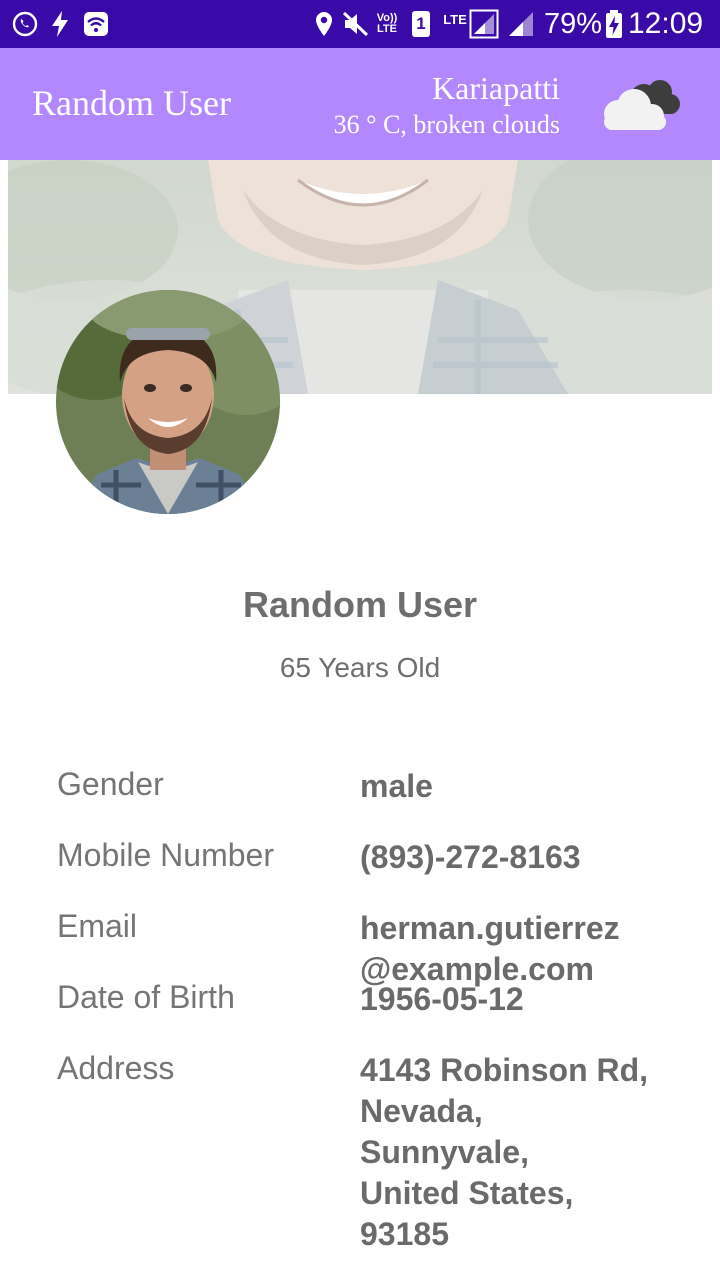 Image resolution: width=720 pixels, height=1280 pixels. Describe the element at coordinates (146, 997) in the screenshot. I see `dob-label: Date of Birth` at that location.